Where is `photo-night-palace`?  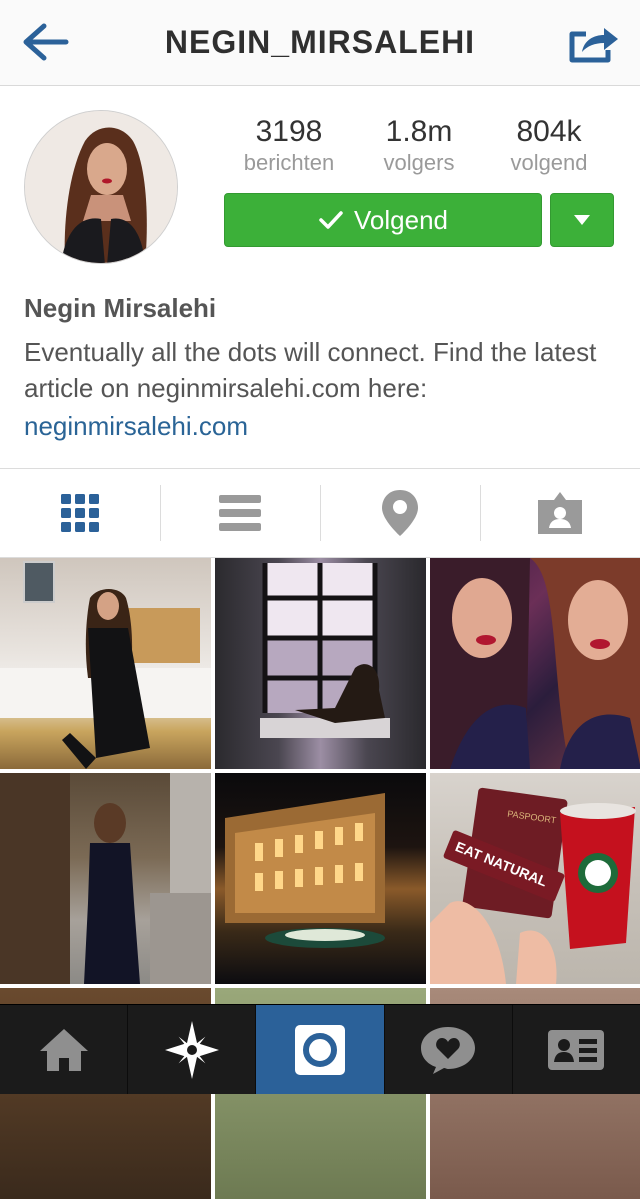
photo-night-palace is located at coordinates (305, 870).